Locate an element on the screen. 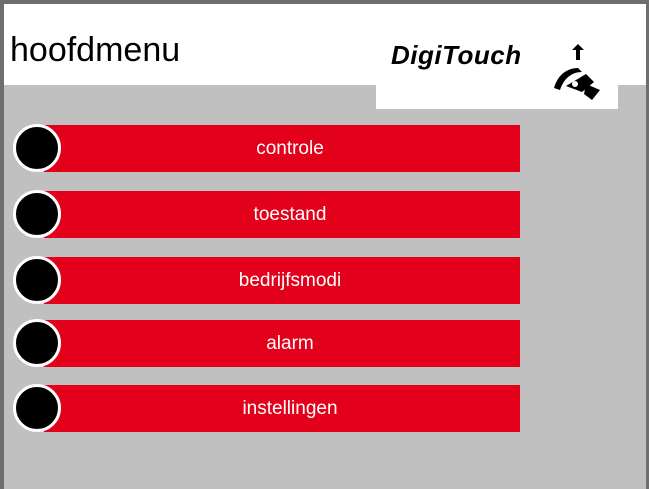 Image resolution: width=649 pixels, height=489 pixels. menu-button-toestand: toestand is located at coordinates (282, 214).